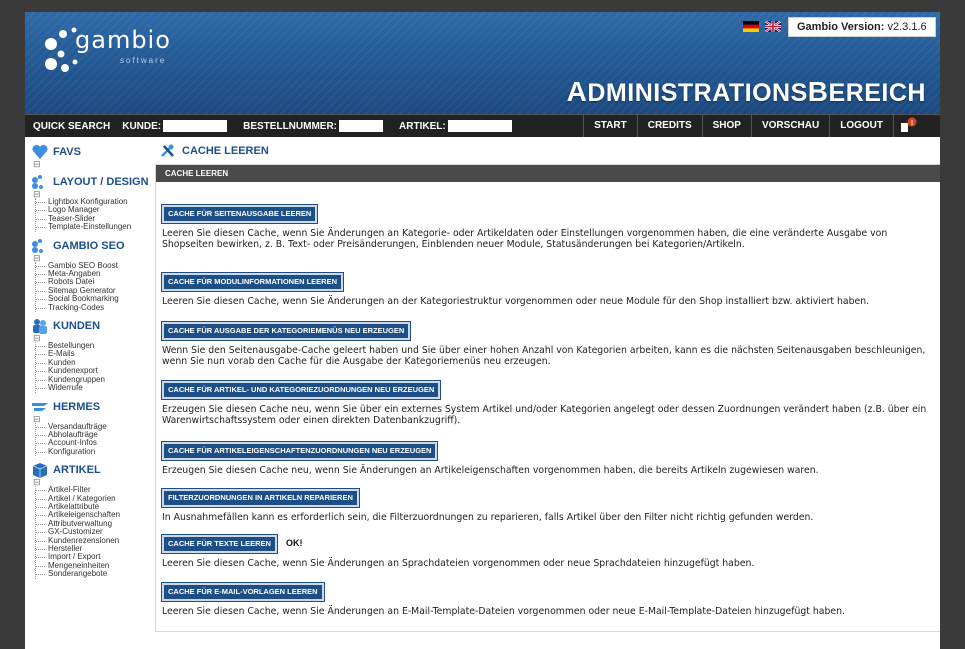  Describe the element at coordinates (77, 406) in the screenshot. I see `sidebar-hermes-title: HERMES` at that location.